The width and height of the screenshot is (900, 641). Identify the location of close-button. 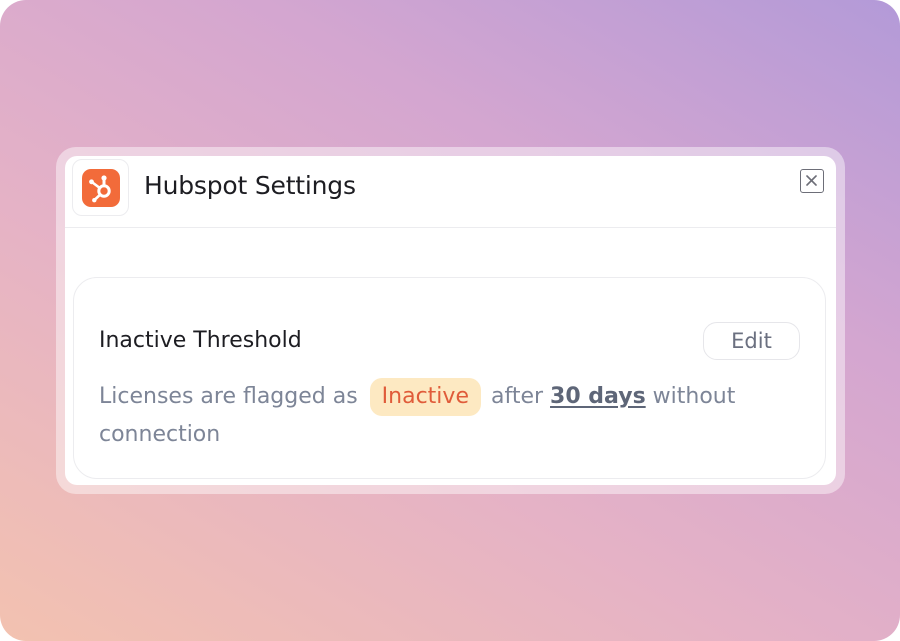
(812, 181).